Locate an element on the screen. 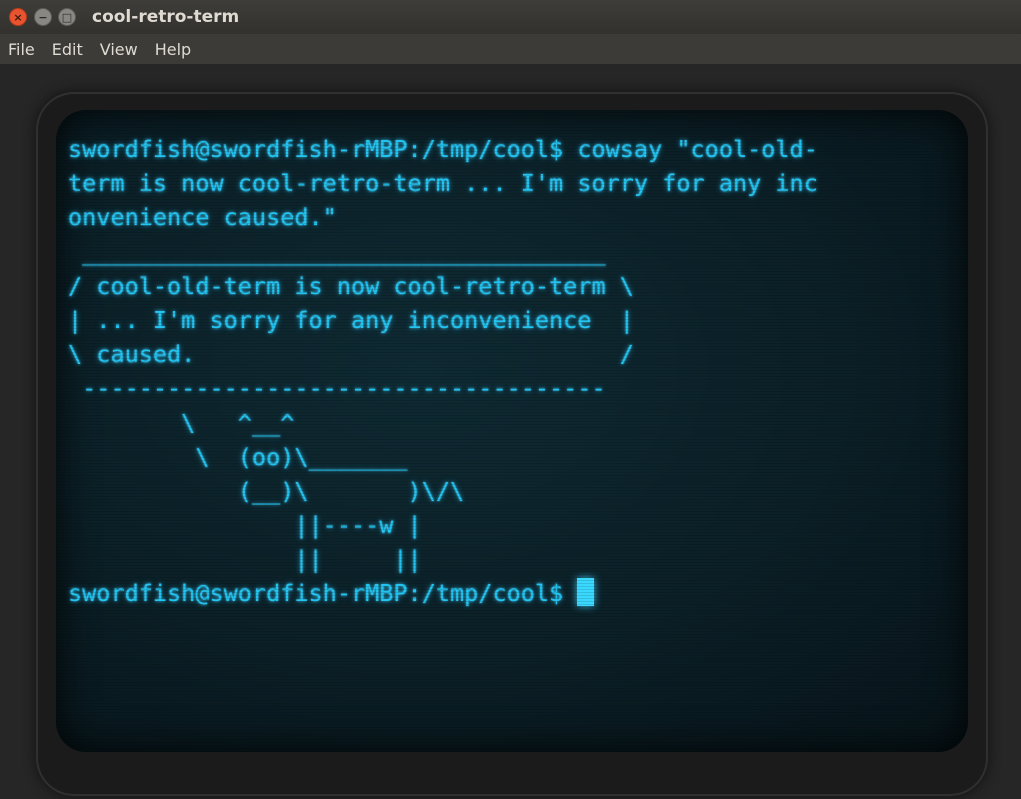  terminal-line: \ (oo)\_______ is located at coordinates (238, 456).